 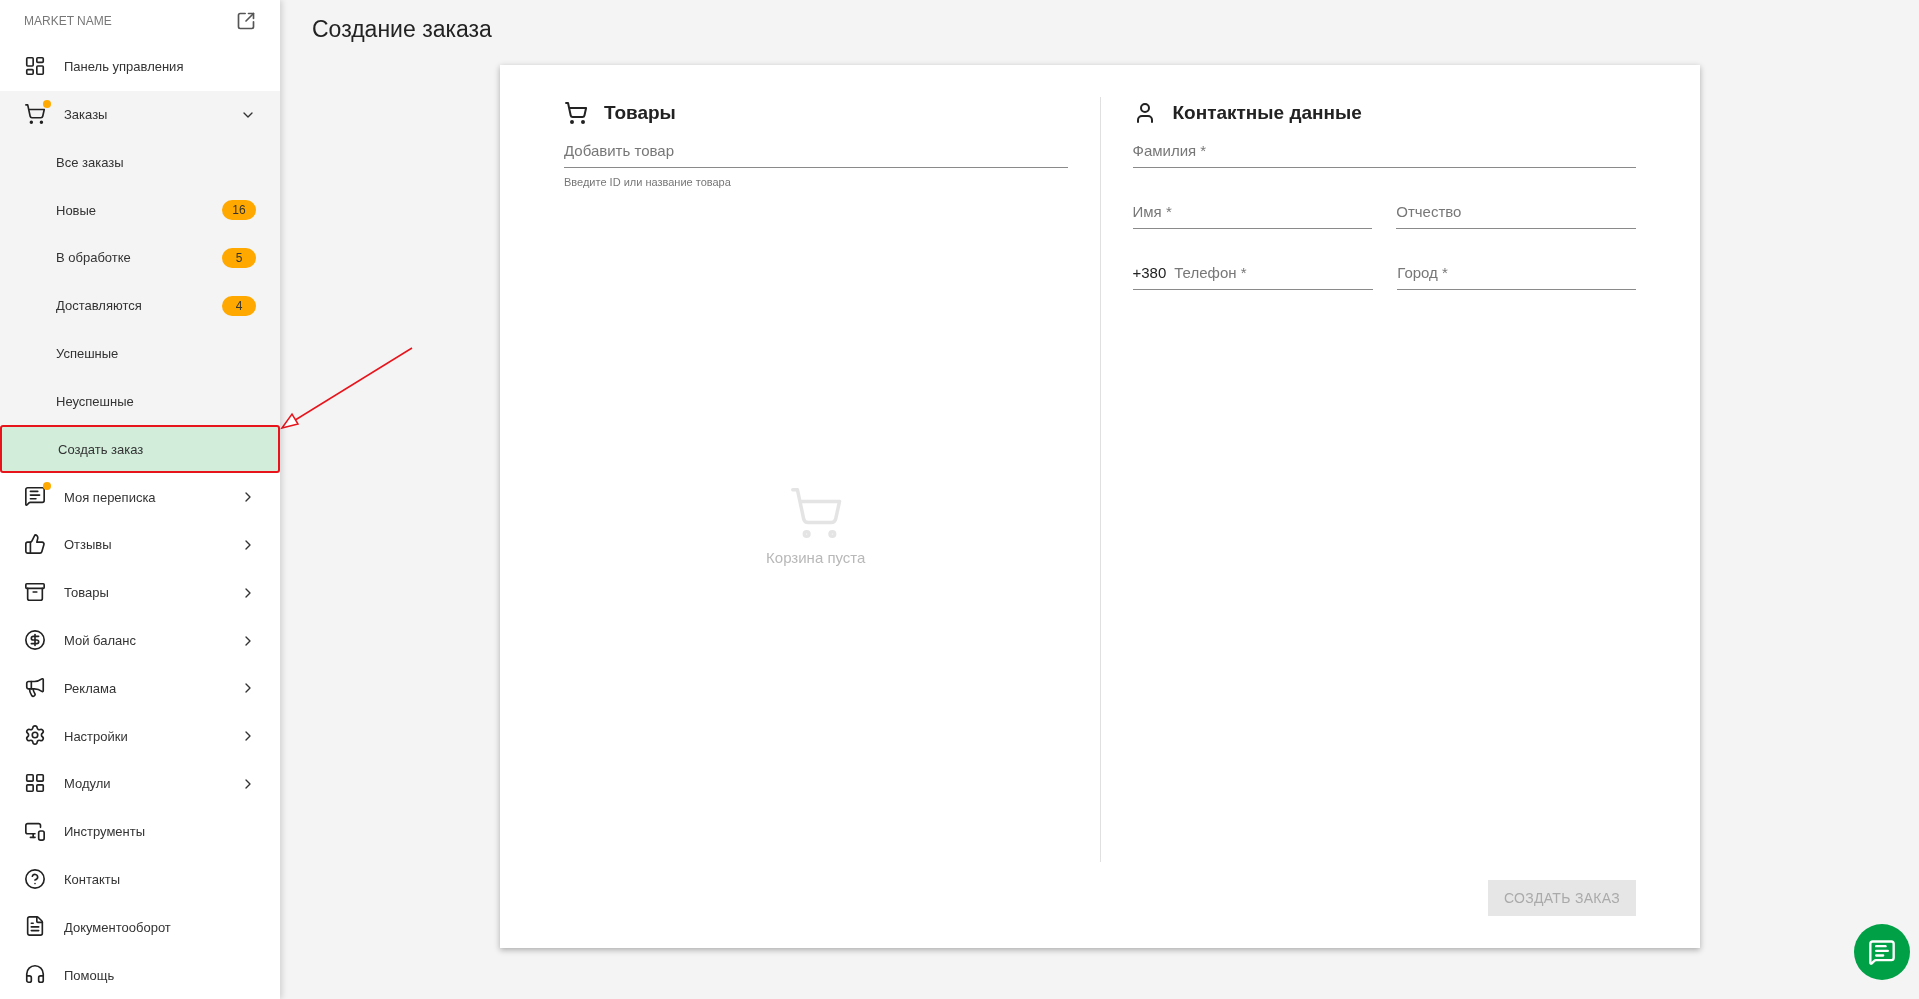 What do you see at coordinates (1516, 211) in the screenshot?
I see `text-field: Отчество` at bounding box center [1516, 211].